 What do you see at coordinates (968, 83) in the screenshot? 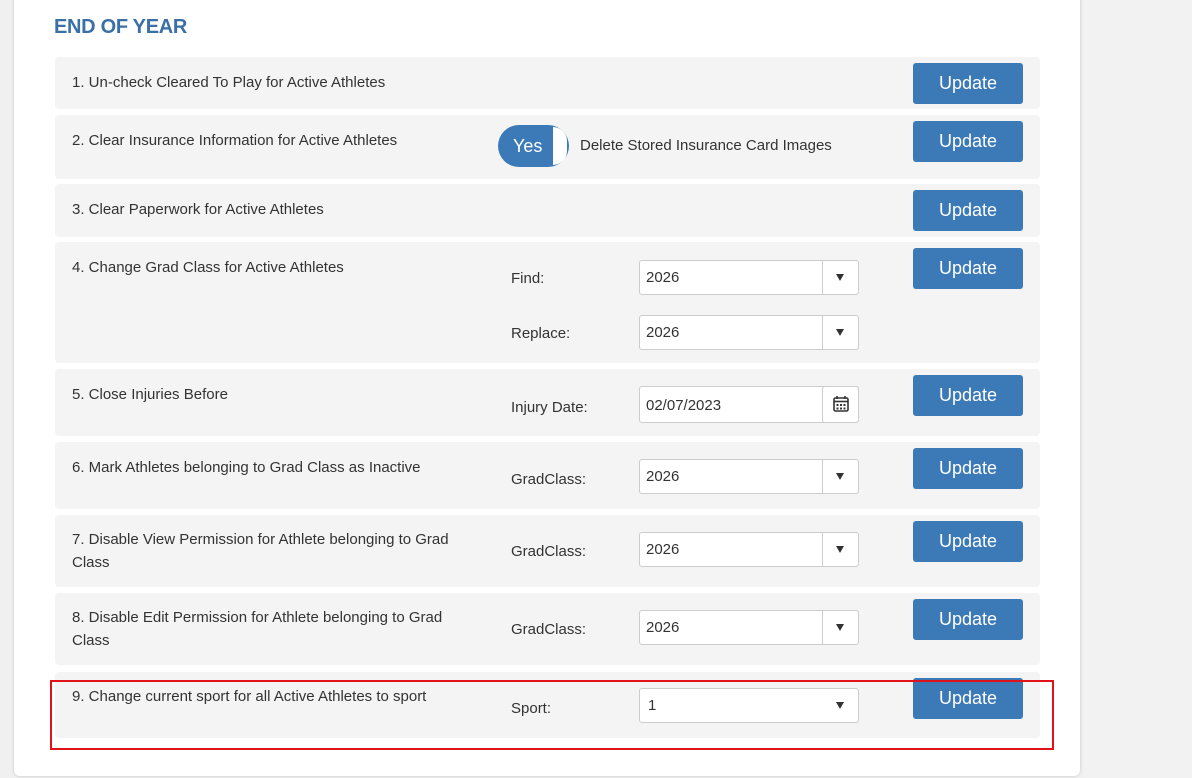
I see `update-button-1: Update` at bounding box center [968, 83].